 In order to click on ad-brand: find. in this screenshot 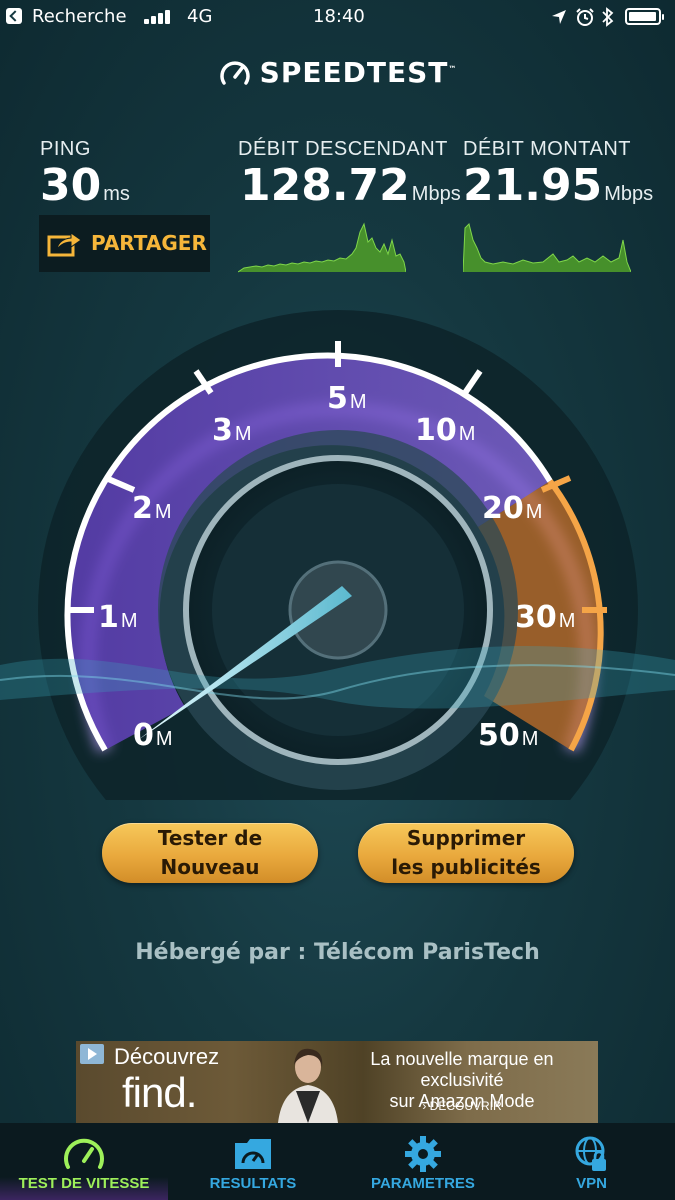, I will do `click(159, 1092)`.